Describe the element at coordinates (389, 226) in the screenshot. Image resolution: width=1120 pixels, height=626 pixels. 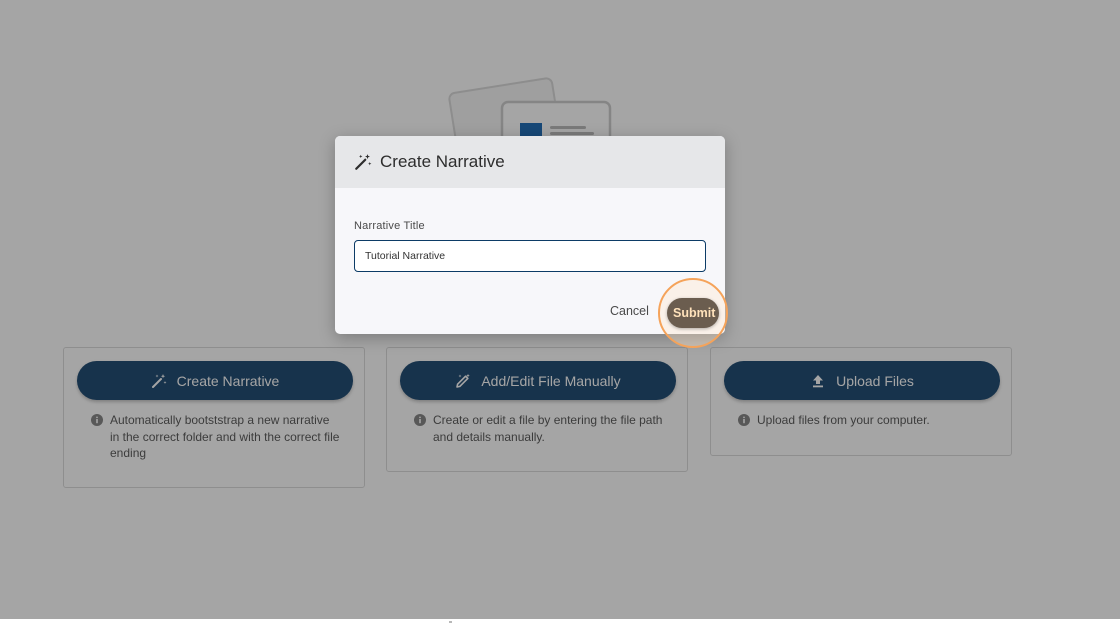
I see `narrative-title-label: Narrative Title` at that location.